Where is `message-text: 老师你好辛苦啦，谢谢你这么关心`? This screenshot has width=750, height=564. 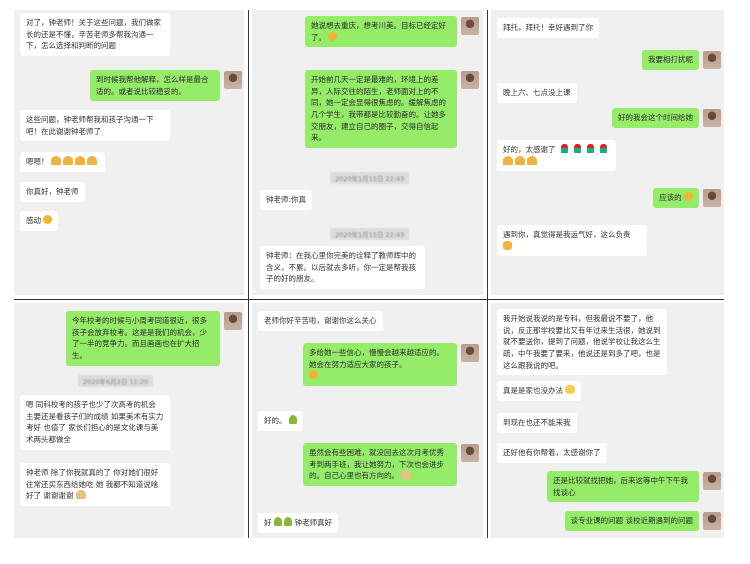
message-text: 老师你好辛苦啦，谢谢你这么关心 is located at coordinates (320, 321).